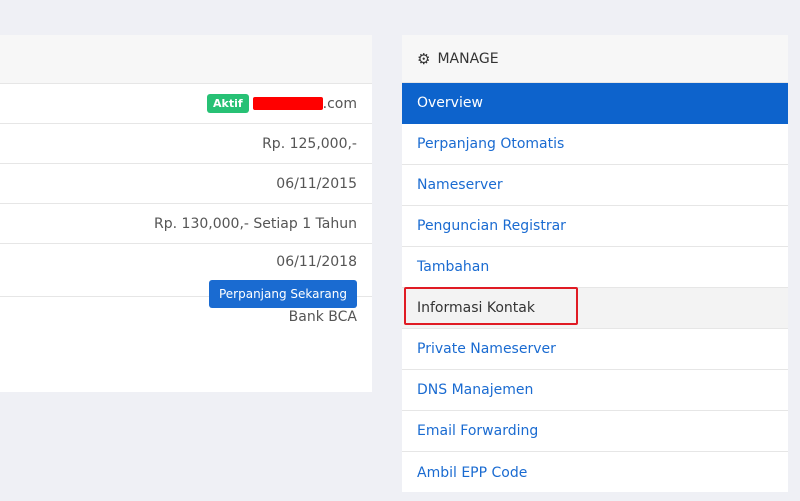 The height and width of the screenshot is (501, 800). Describe the element at coordinates (475, 390) in the screenshot. I see `menu-item-label: DNS Manajemen` at that location.